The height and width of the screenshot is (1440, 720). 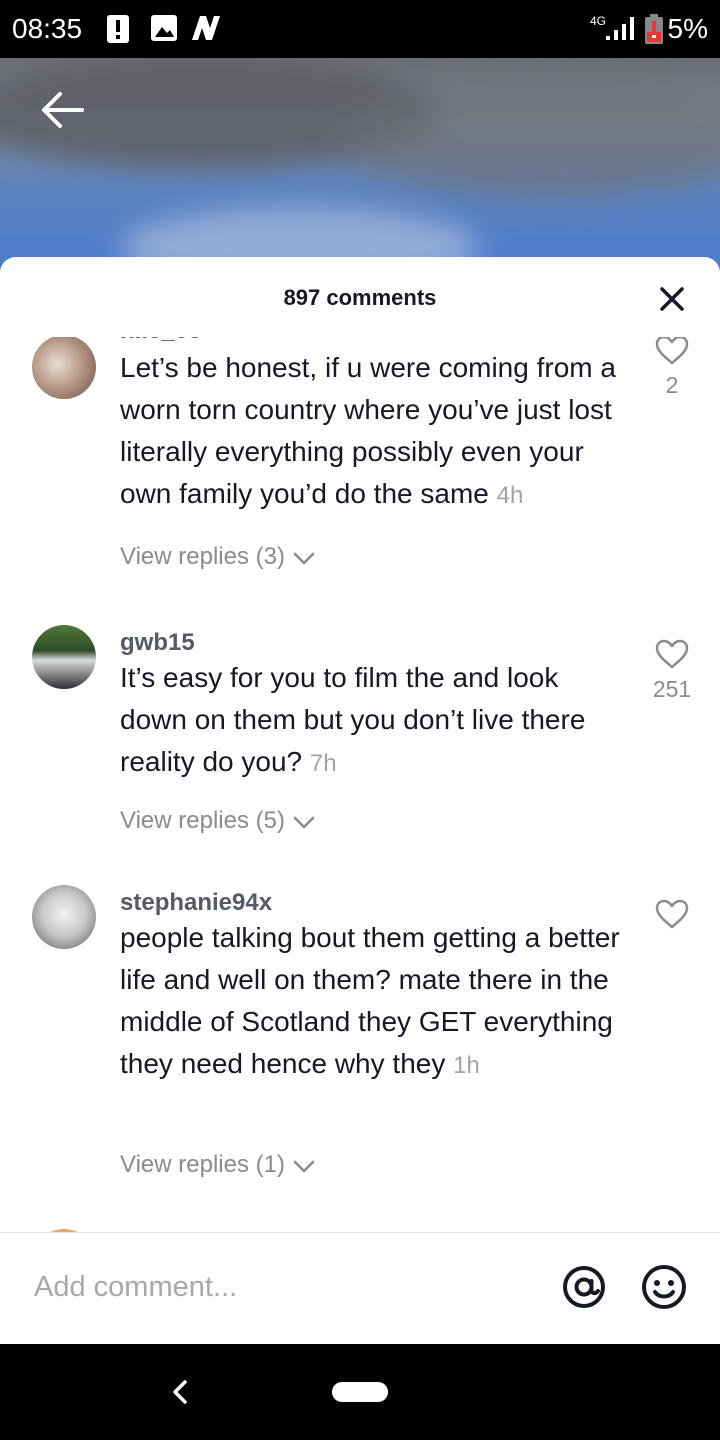 What do you see at coordinates (654, 29) in the screenshot?
I see `battery-icon` at bounding box center [654, 29].